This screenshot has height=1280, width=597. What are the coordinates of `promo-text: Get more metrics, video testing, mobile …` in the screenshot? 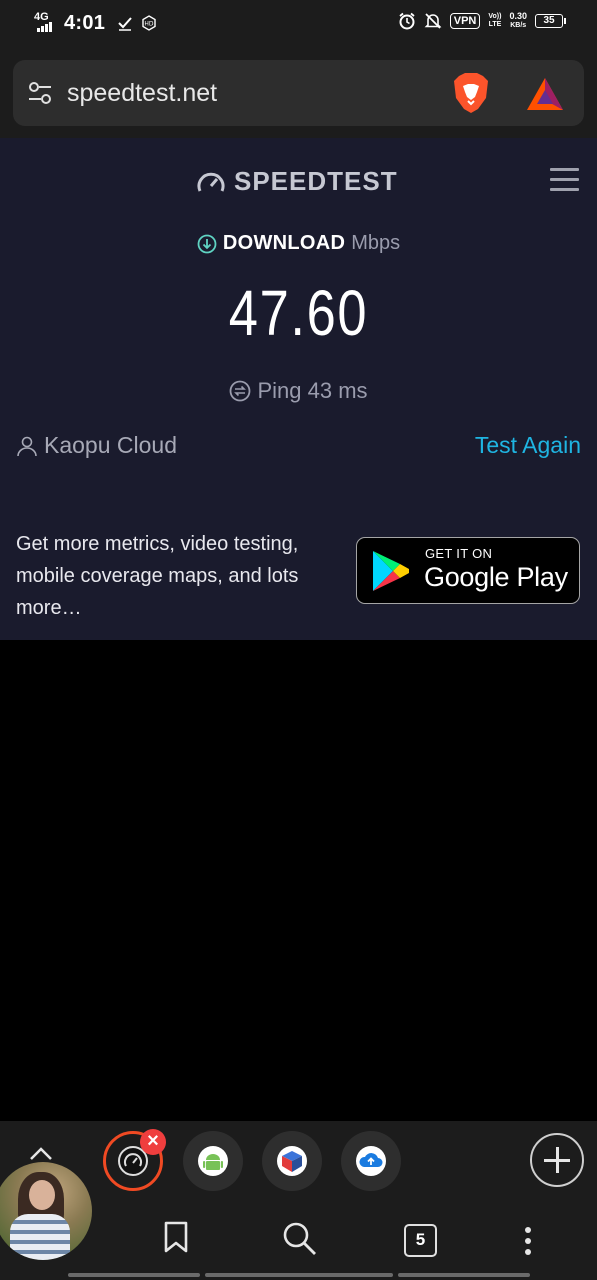 It's located at (157, 576).